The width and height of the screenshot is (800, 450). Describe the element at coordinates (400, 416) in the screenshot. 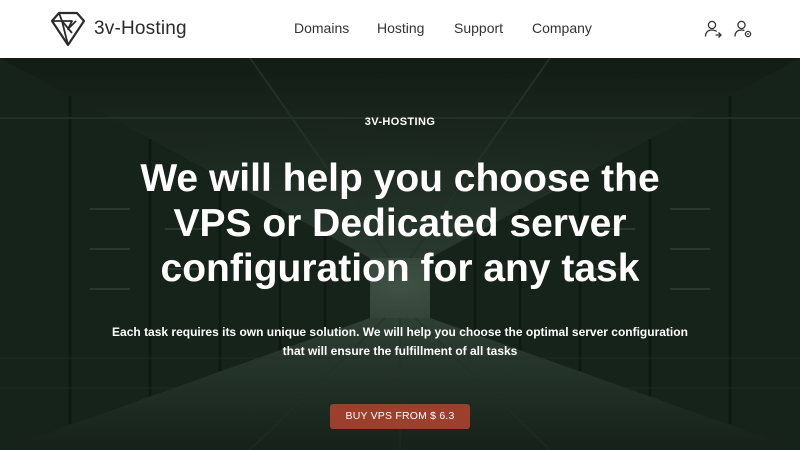

I see `buy-vps-button: BUY VPS FROM $ 6.3` at that location.